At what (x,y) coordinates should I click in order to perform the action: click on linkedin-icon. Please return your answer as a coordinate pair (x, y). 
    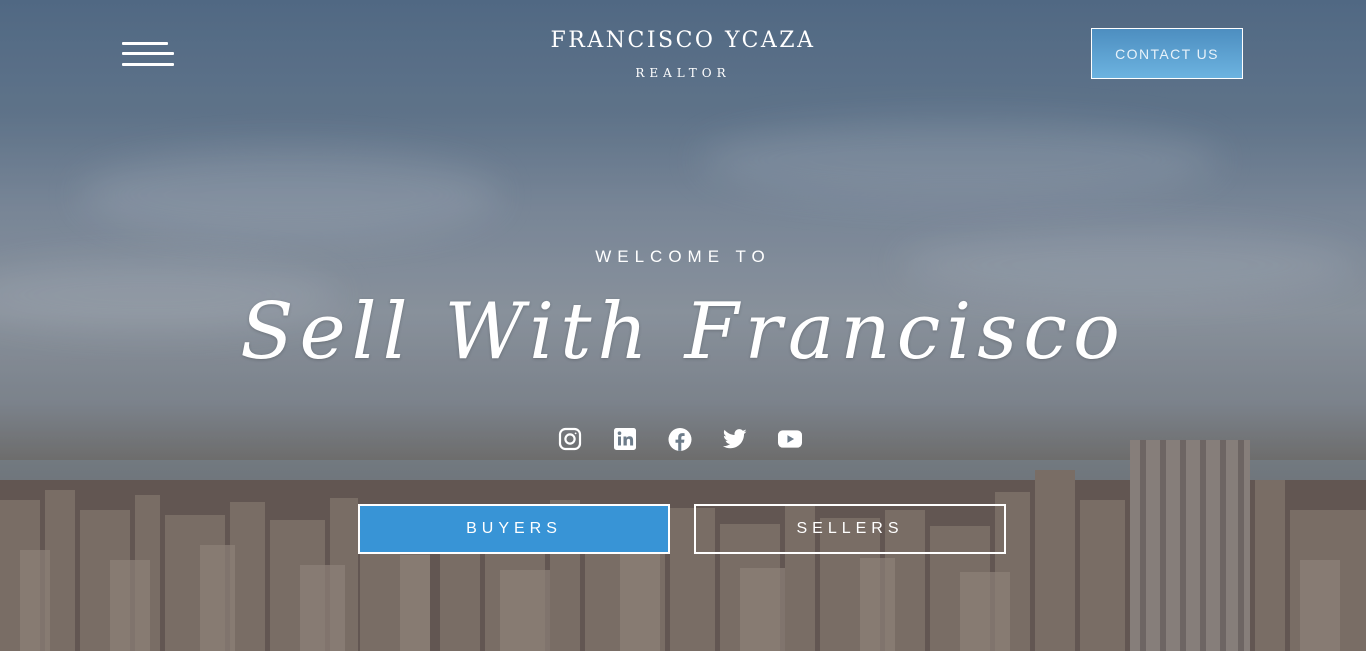
    Looking at the image, I should click on (625, 439).